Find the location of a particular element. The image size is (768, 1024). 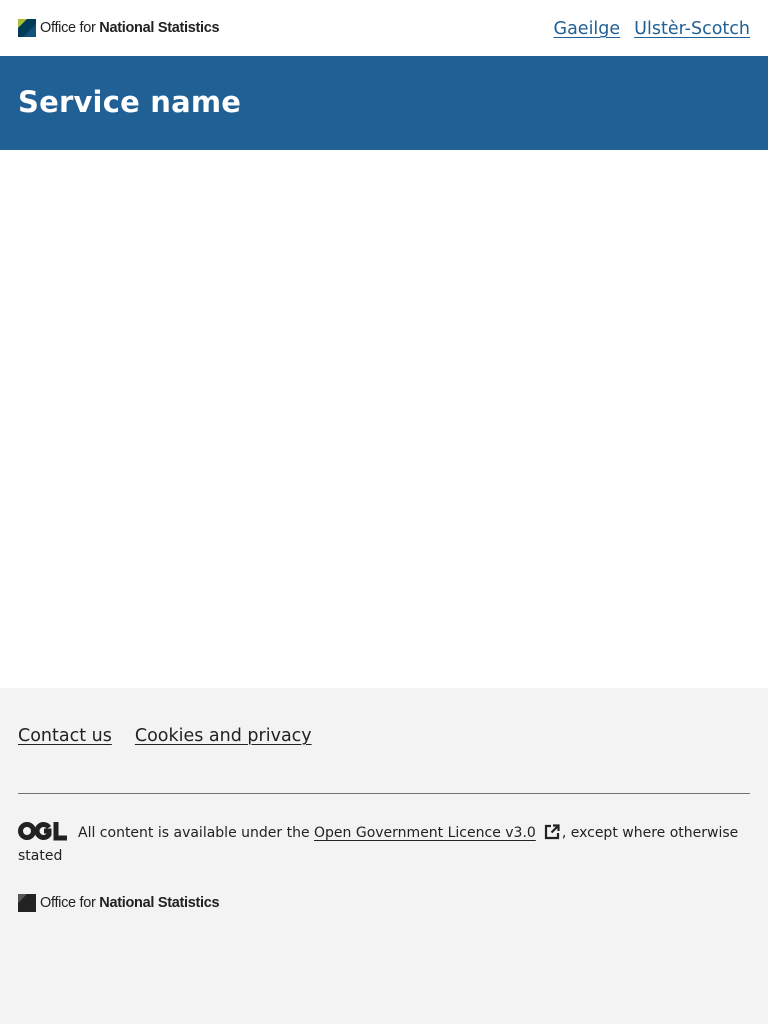

footer-links: Contact us Cookies and privacy is located at coordinates (384, 717).